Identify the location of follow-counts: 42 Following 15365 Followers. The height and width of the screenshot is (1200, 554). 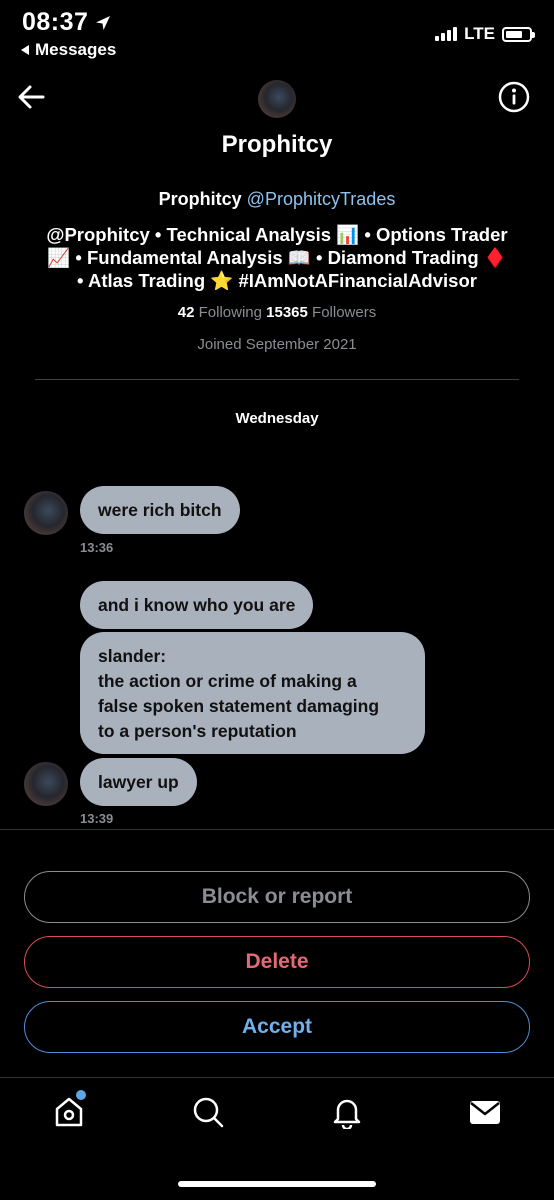
(277, 312).